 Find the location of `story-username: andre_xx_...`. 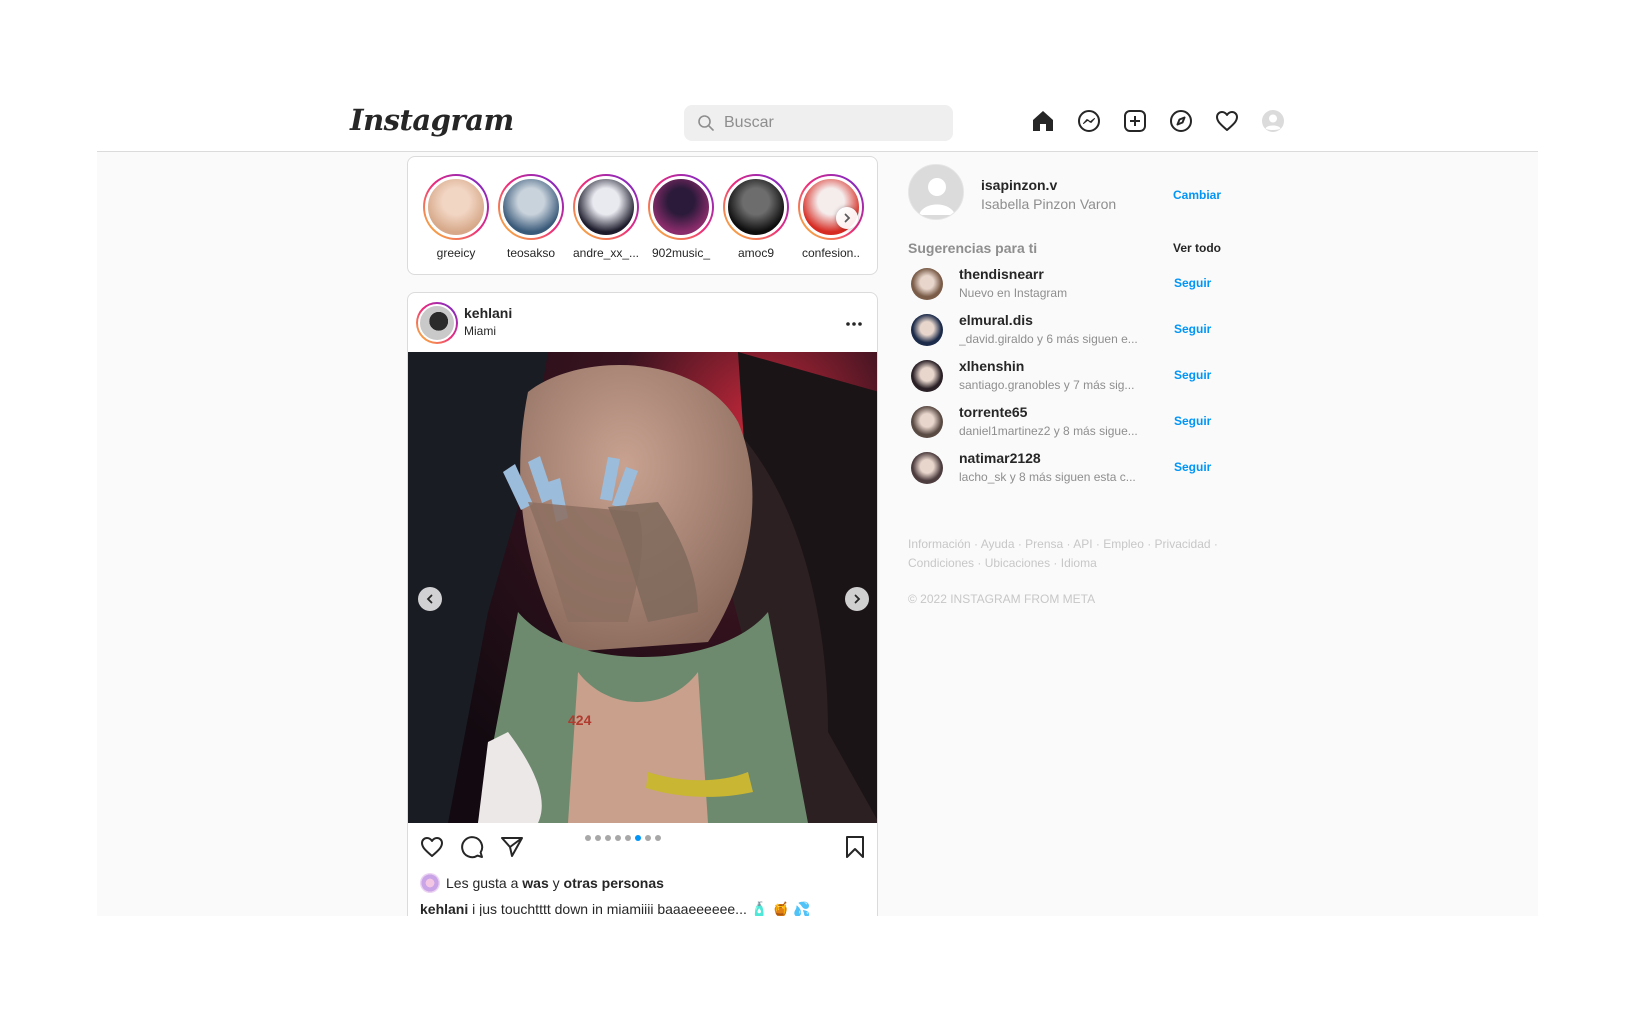

story-username: andre_xx_... is located at coordinates (606, 253).